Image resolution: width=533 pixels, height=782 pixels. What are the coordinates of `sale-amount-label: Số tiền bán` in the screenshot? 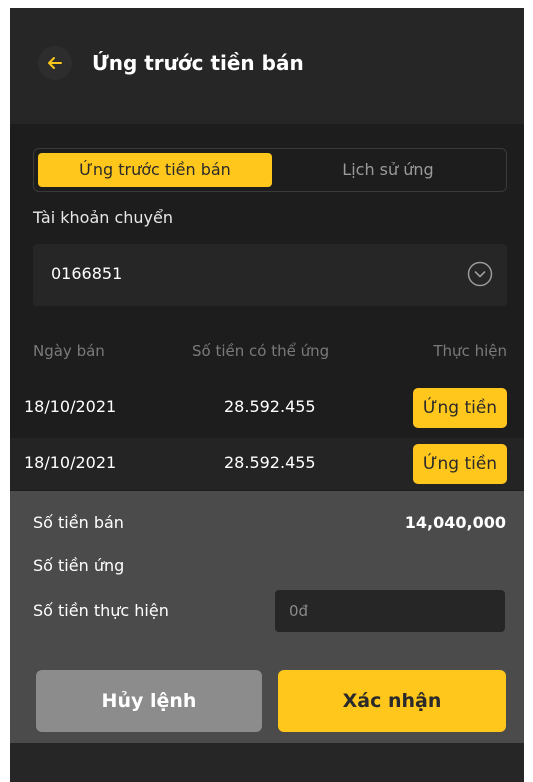 It's located at (78, 522).